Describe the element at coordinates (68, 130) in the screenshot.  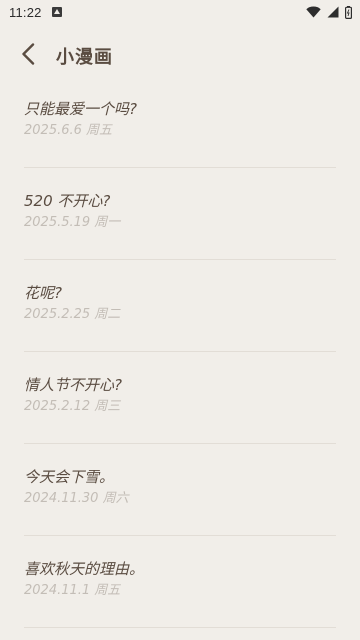
I see `entry-date: 2025.6.6 周五` at that location.